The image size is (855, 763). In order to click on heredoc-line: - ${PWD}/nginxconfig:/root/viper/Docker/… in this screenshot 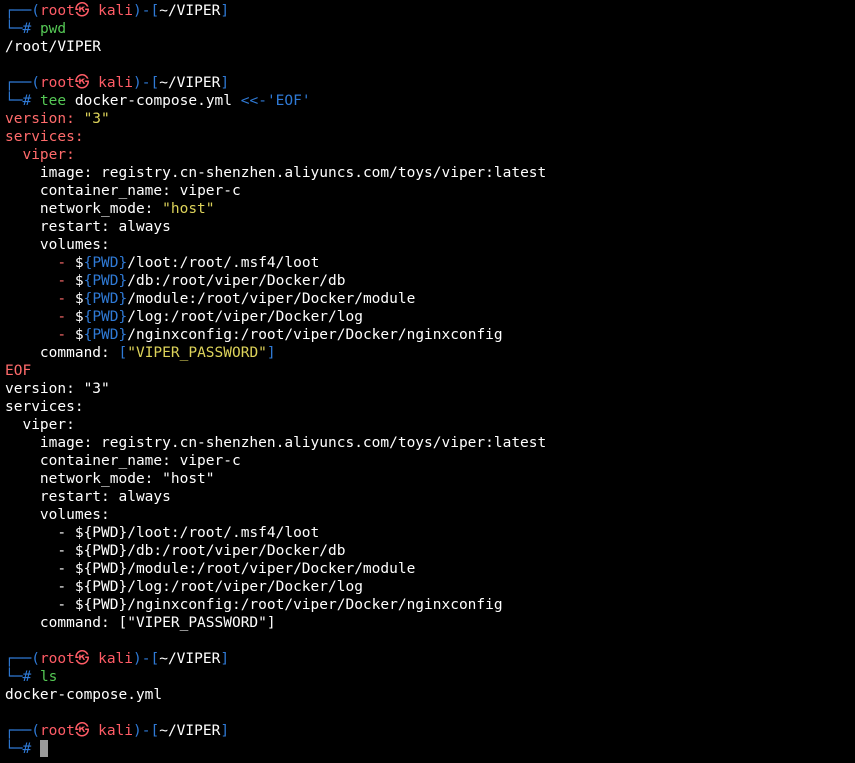, I will do `click(280, 335)`.